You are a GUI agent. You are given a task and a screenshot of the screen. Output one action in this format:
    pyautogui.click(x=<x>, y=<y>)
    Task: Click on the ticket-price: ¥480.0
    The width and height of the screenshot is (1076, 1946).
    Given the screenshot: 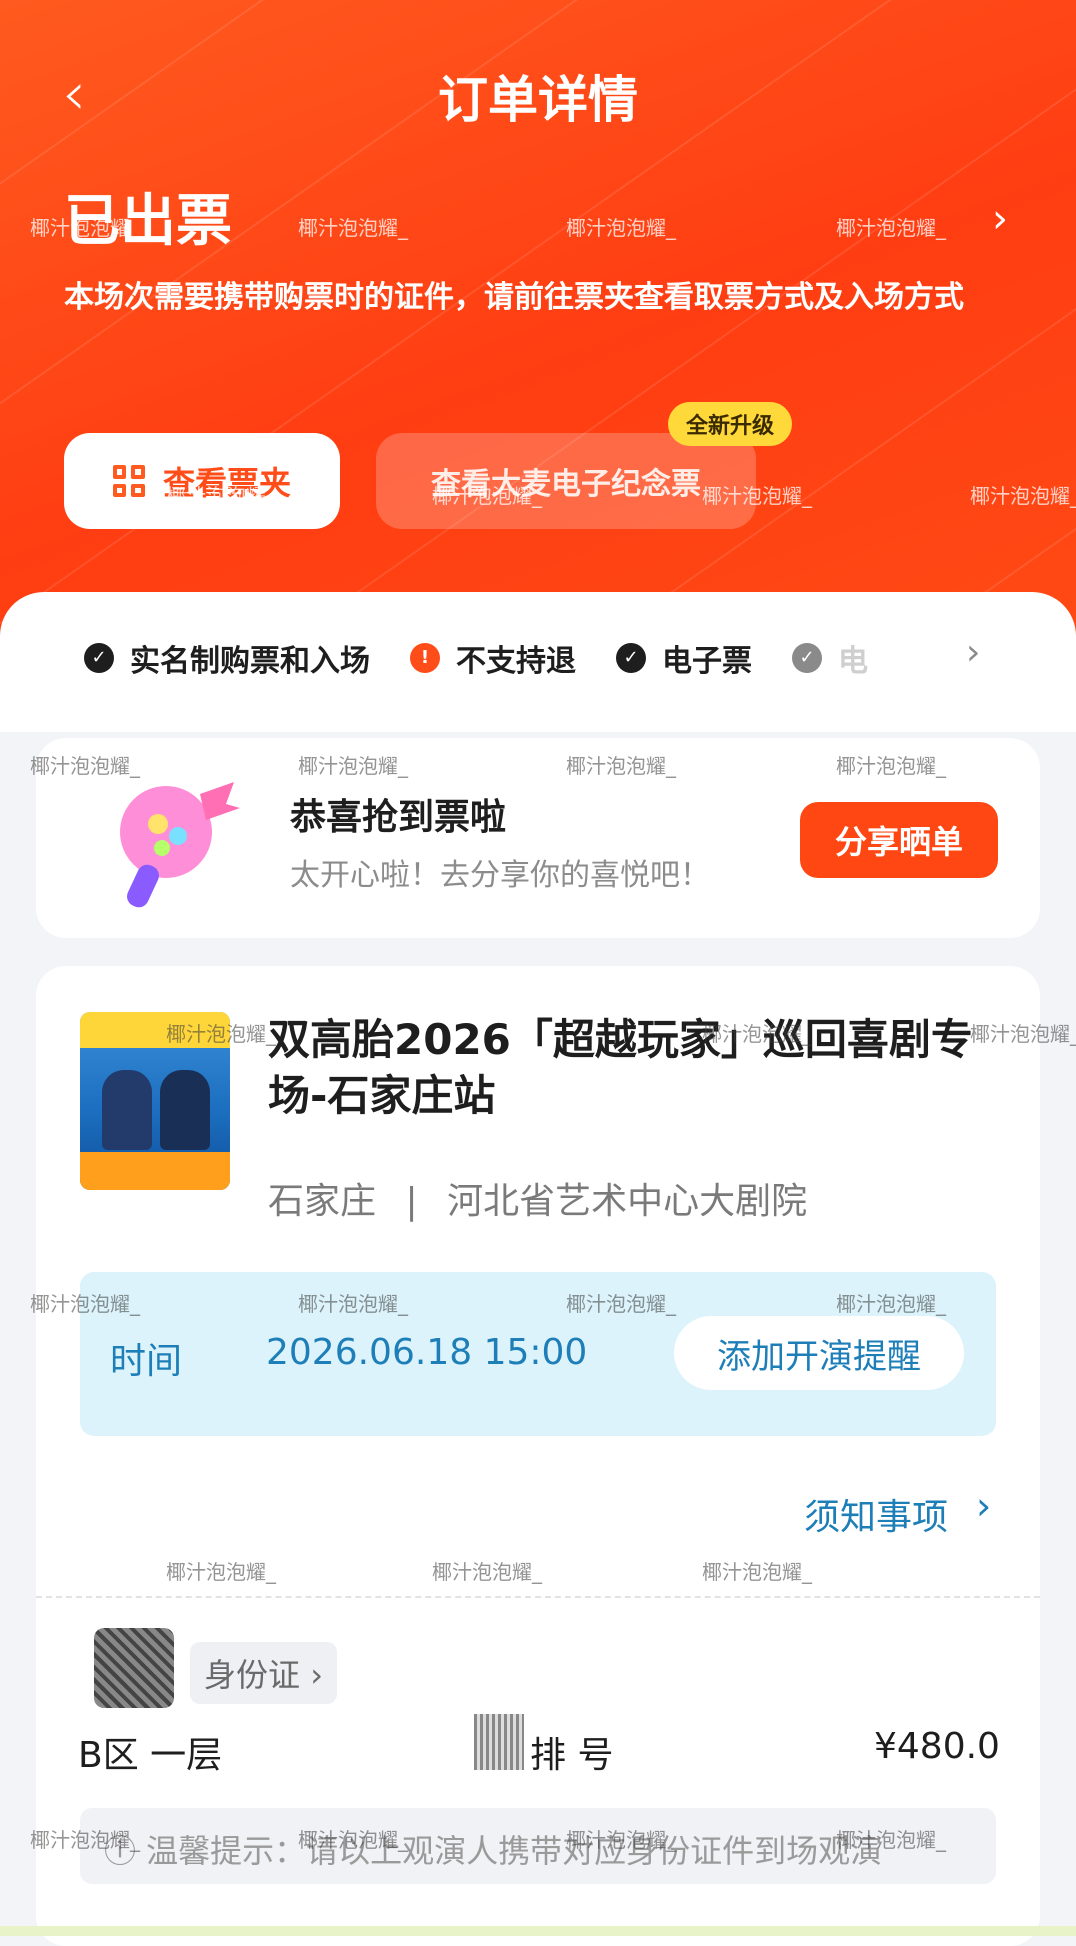 What is the action you would take?
    pyautogui.click(x=937, y=1746)
    